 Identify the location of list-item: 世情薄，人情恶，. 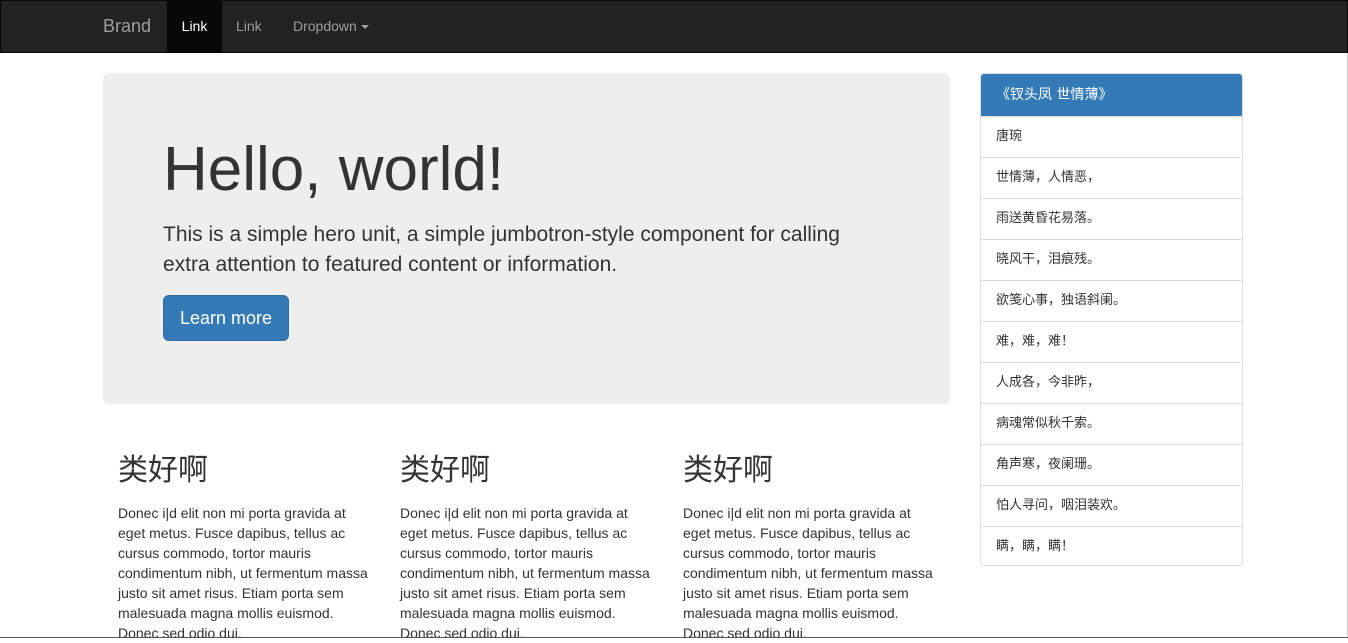
(1111, 177).